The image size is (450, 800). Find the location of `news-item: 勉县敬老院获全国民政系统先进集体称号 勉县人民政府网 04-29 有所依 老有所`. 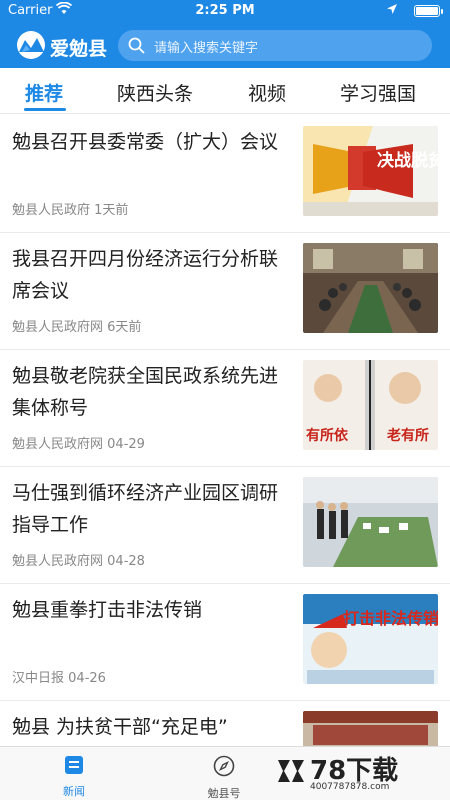

news-item: 勉县敬老院获全国民政系统先进集体称号 勉县人民政府网 04-29 有所依 老有所 is located at coordinates (225, 408).